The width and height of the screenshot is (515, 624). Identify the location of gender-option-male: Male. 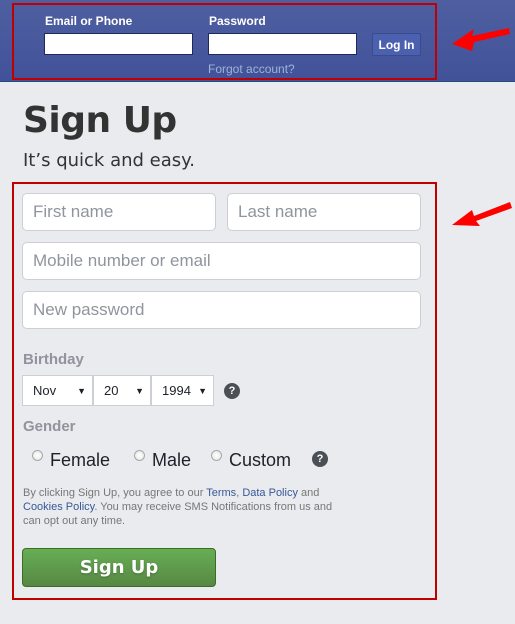
(162, 460).